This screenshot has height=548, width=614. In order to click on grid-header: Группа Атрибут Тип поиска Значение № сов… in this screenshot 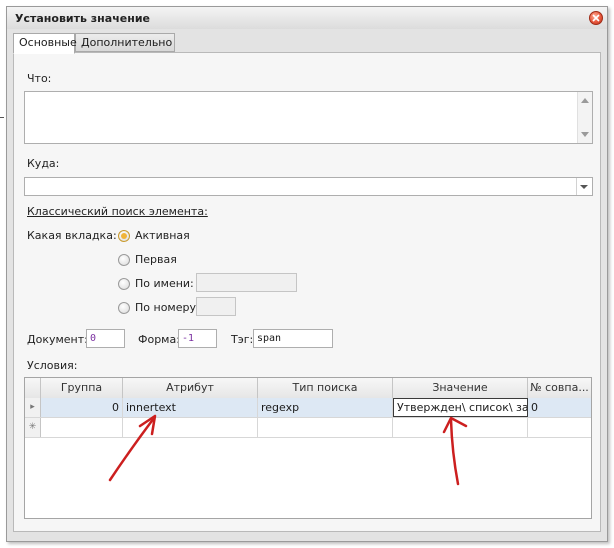, I will do `click(308, 388)`.